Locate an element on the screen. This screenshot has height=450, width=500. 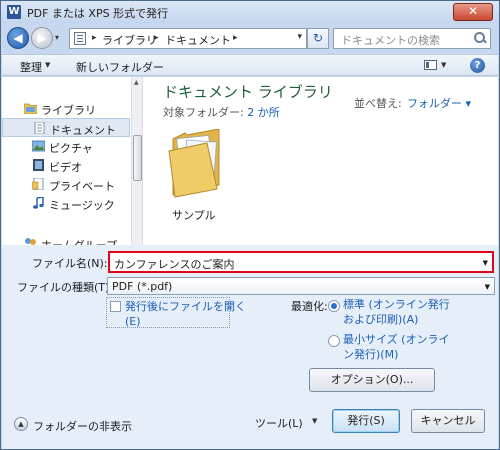
music-icon is located at coordinates (38, 203).